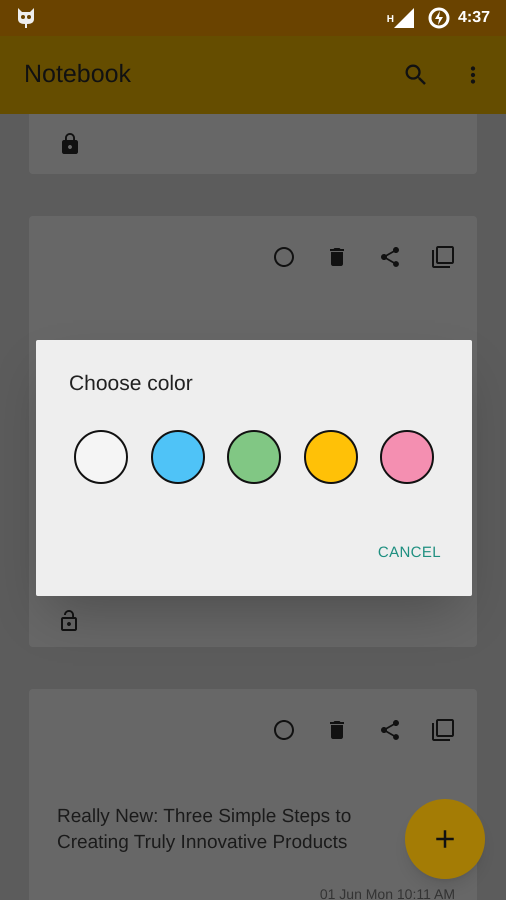 The image size is (506, 900). Describe the element at coordinates (409, 553) in the screenshot. I see `cancel-button: CANCEL` at that location.